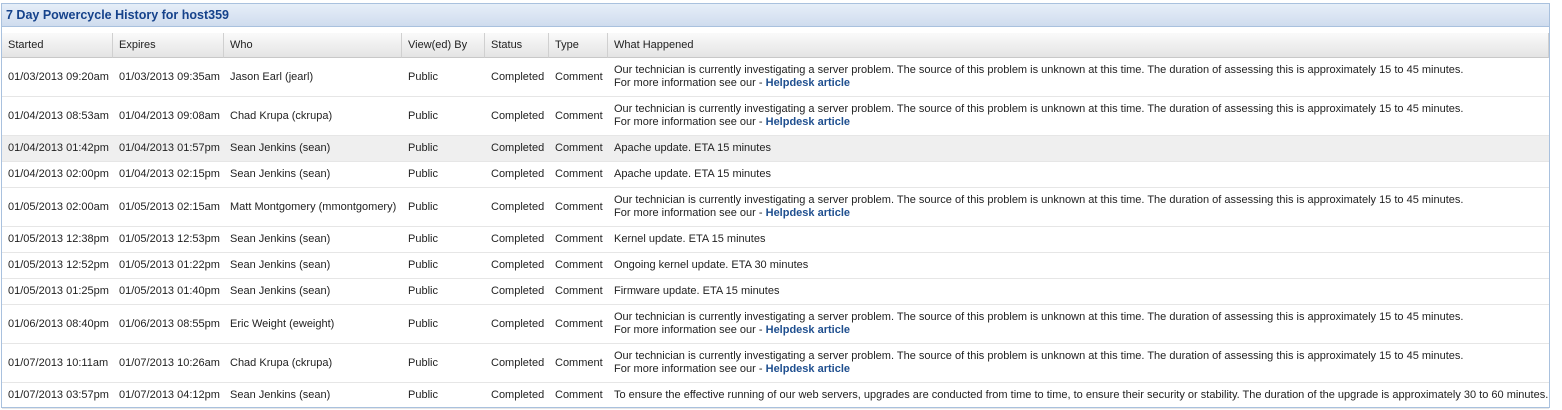 The width and height of the screenshot is (1562, 410). Describe the element at coordinates (57, 77) in the screenshot. I see `cell-started: 01/03/2013 09:20am` at that location.